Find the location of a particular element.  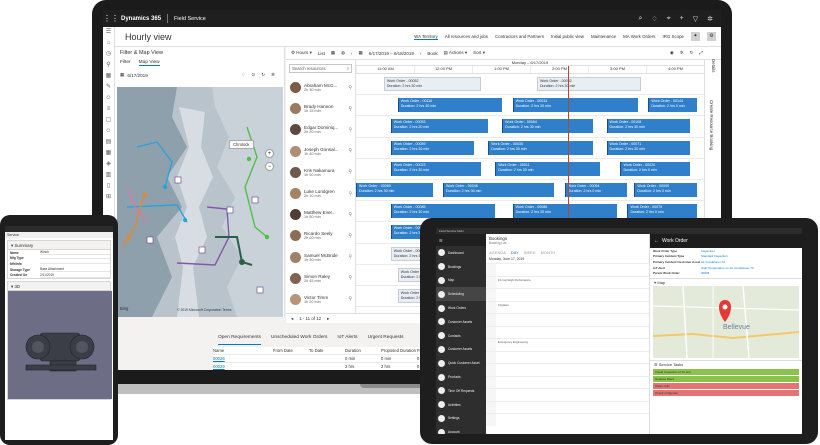

calendar-view-tab: DAY is located at coordinates (515, 252).